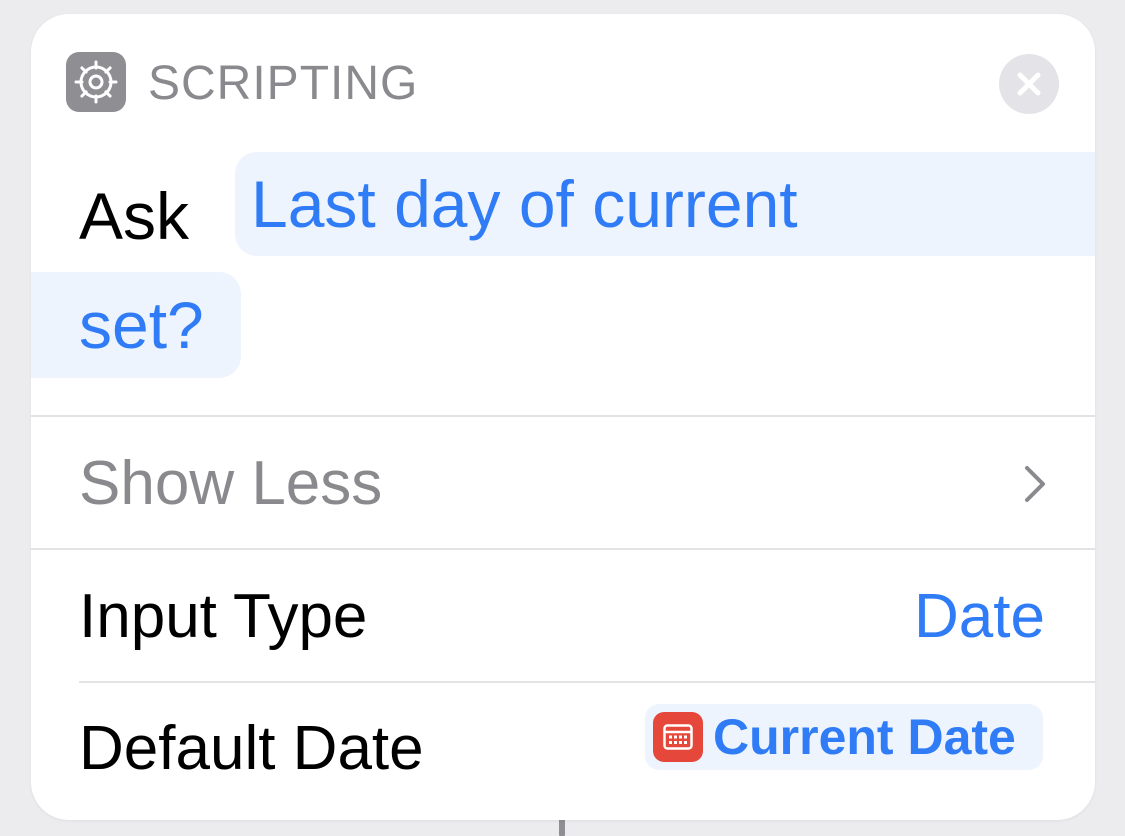  I want to click on row-divider, so click(587, 682).